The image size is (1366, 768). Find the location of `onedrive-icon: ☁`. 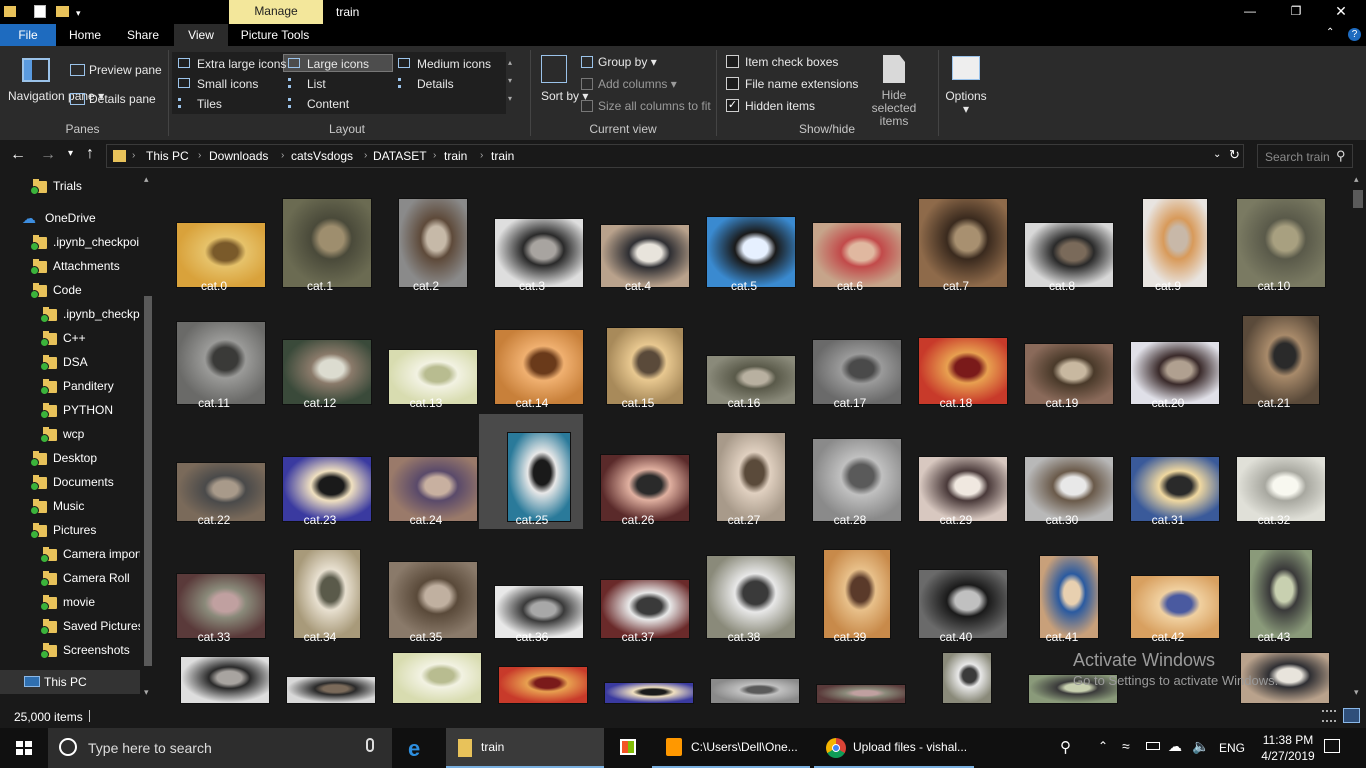

onedrive-icon: ☁ is located at coordinates (1175, 746).